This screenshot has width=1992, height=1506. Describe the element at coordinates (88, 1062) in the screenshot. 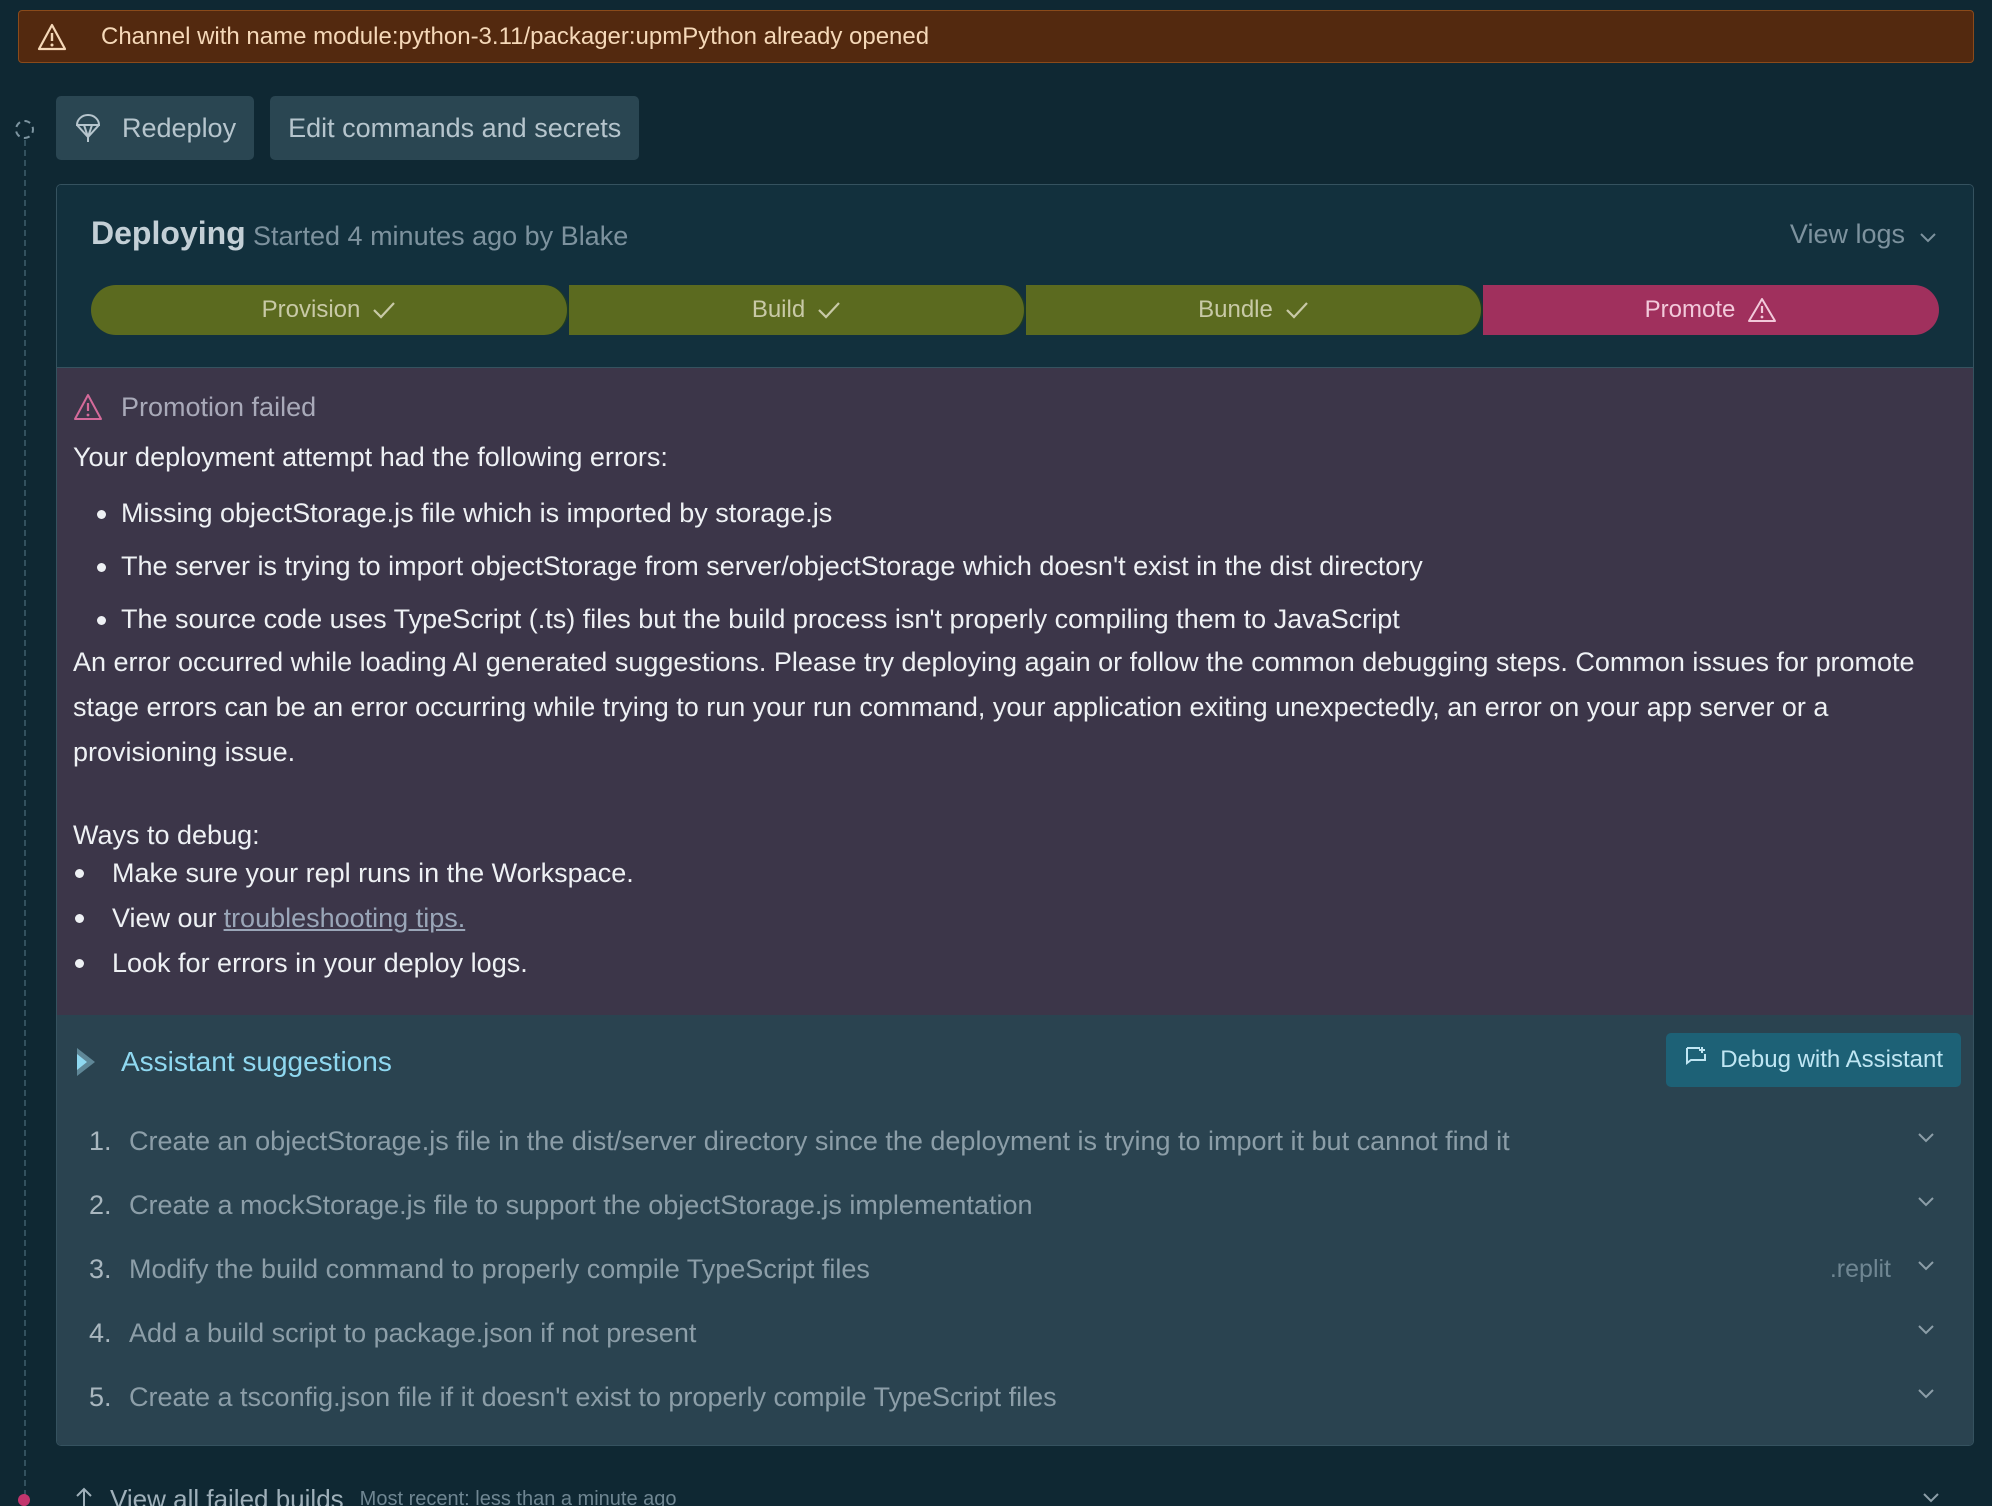

I see `assistant-icon` at that location.